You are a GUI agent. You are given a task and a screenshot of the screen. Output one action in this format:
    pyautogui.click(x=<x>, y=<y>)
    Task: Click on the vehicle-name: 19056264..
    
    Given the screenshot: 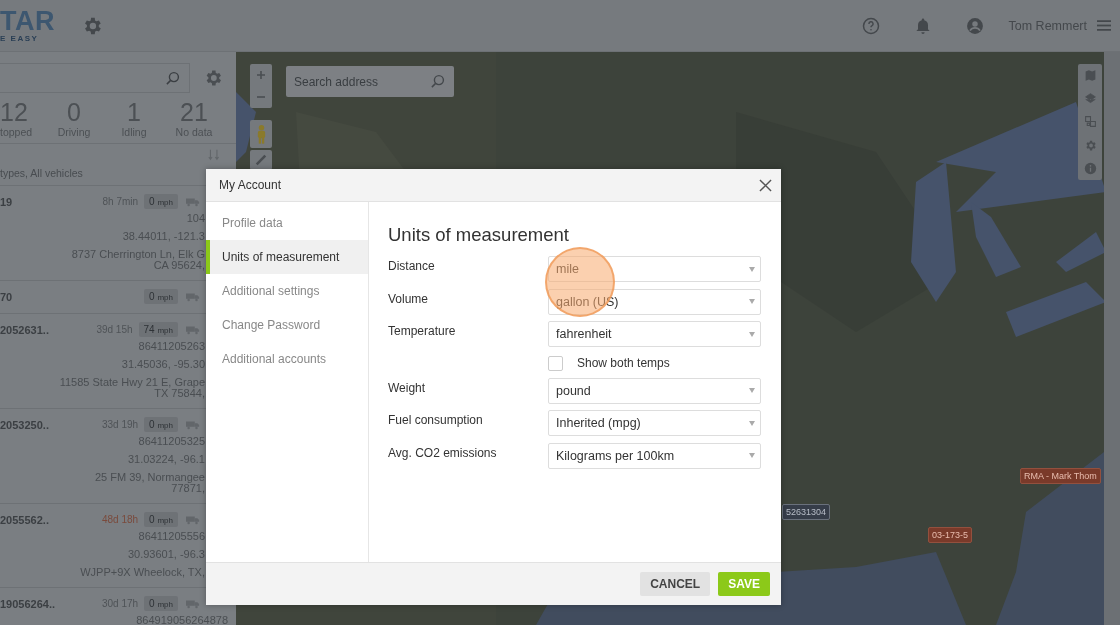 What is the action you would take?
    pyautogui.click(x=28, y=603)
    